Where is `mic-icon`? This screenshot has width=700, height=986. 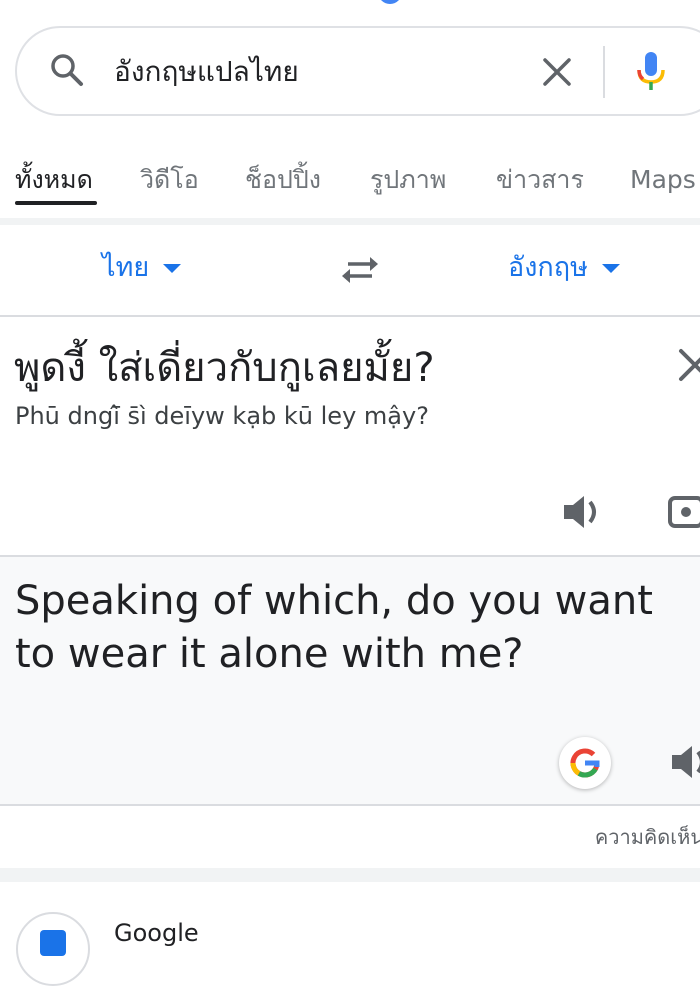
mic-icon is located at coordinates (651, 71).